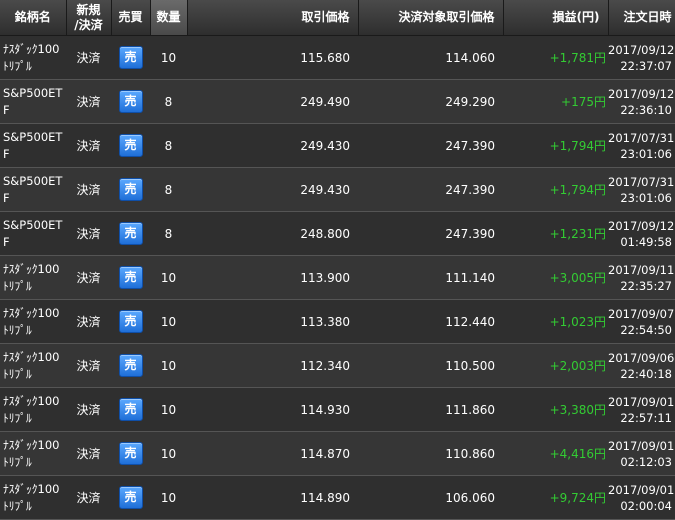 The width and height of the screenshot is (675, 520). Describe the element at coordinates (89, 18) in the screenshot. I see `header-kind: 新規 /決済` at that location.